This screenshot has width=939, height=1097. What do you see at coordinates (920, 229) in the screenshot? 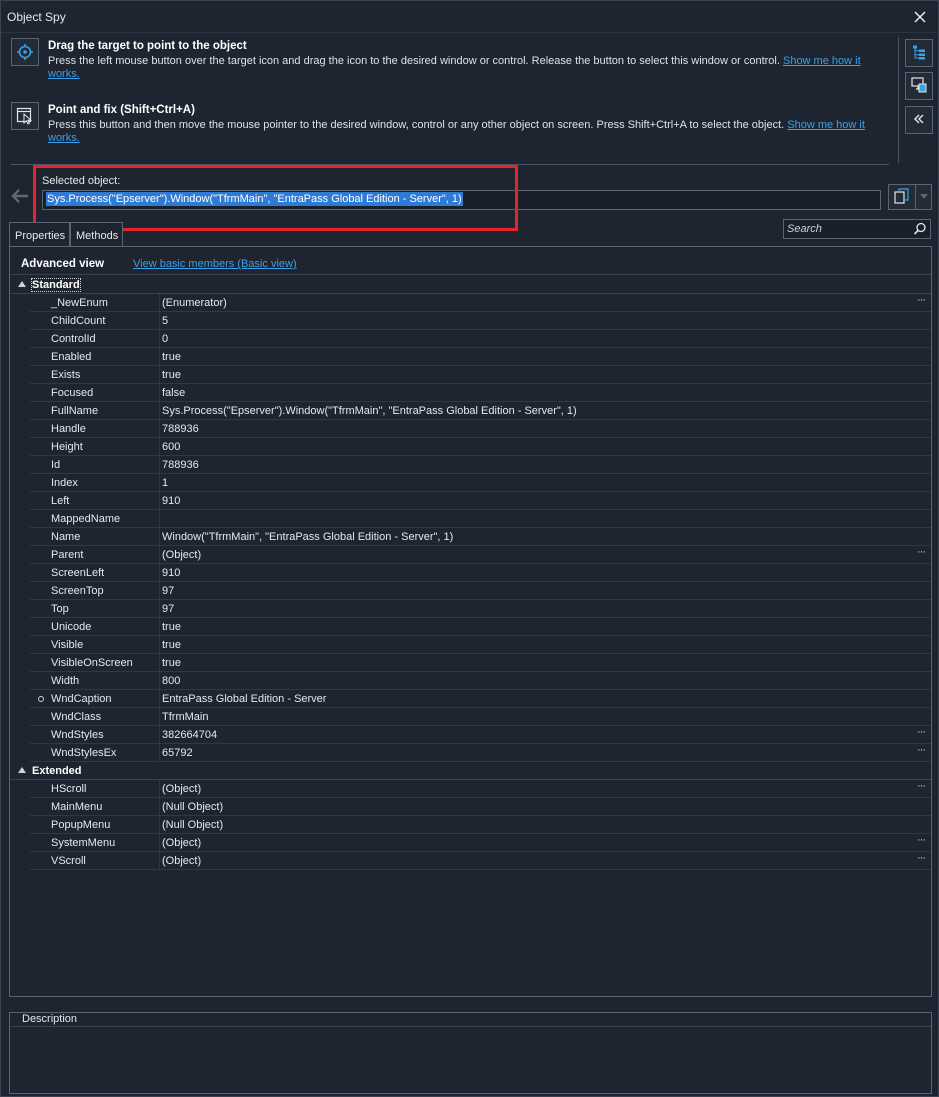
I see `search-icon` at bounding box center [920, 229].